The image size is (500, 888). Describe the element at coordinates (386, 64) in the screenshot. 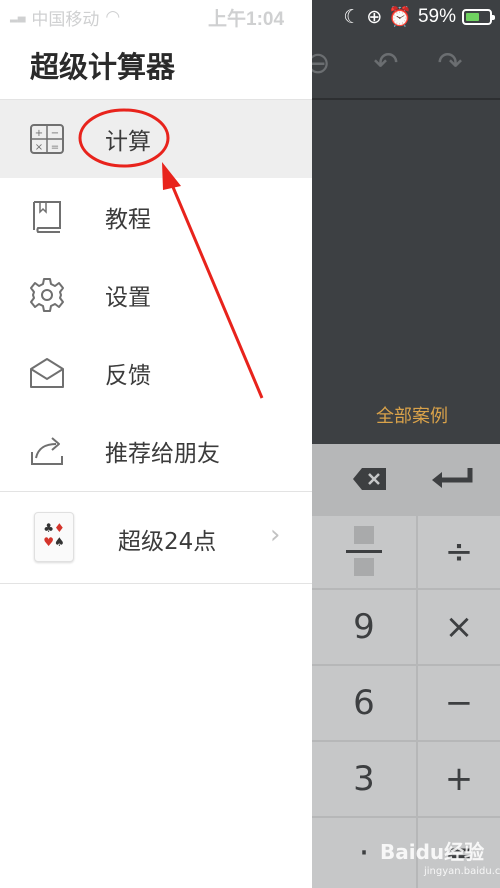

I see `undo-icon: ↶` at that location.